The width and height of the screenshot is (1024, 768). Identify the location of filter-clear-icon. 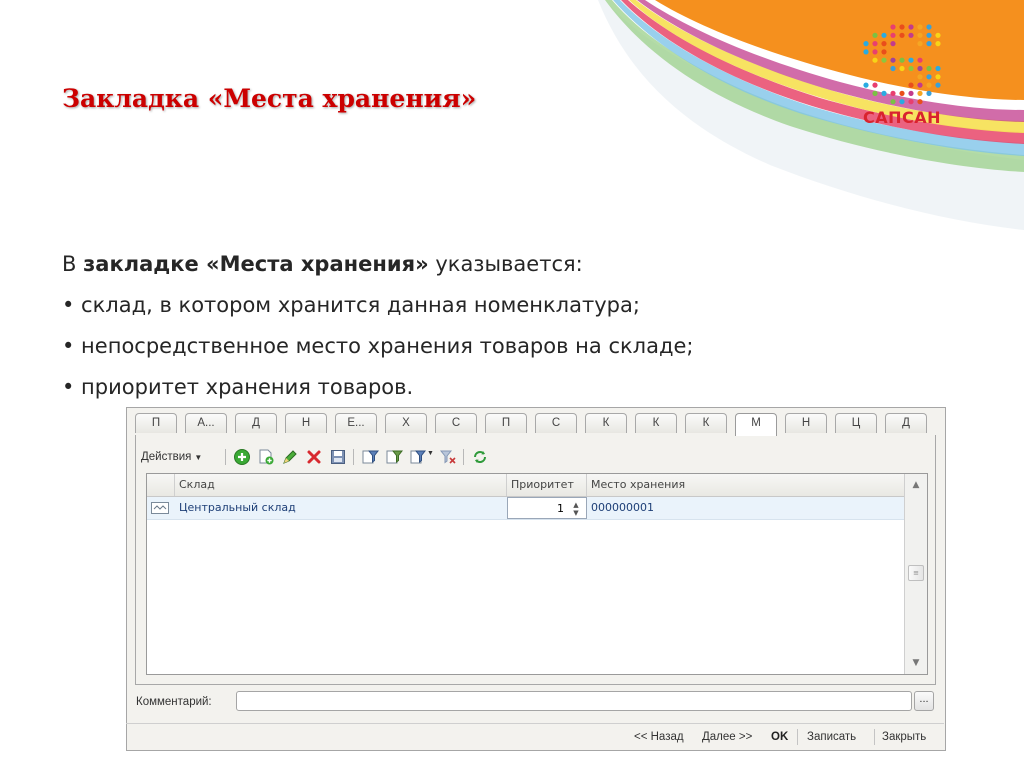
(448, 457).